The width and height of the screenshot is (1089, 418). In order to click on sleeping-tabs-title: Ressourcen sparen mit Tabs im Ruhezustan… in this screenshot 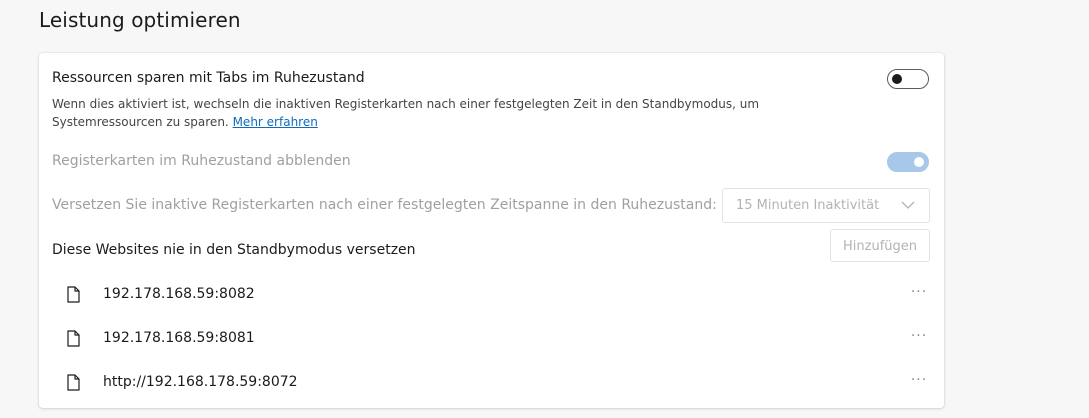, I will do `click(208, 78)`.